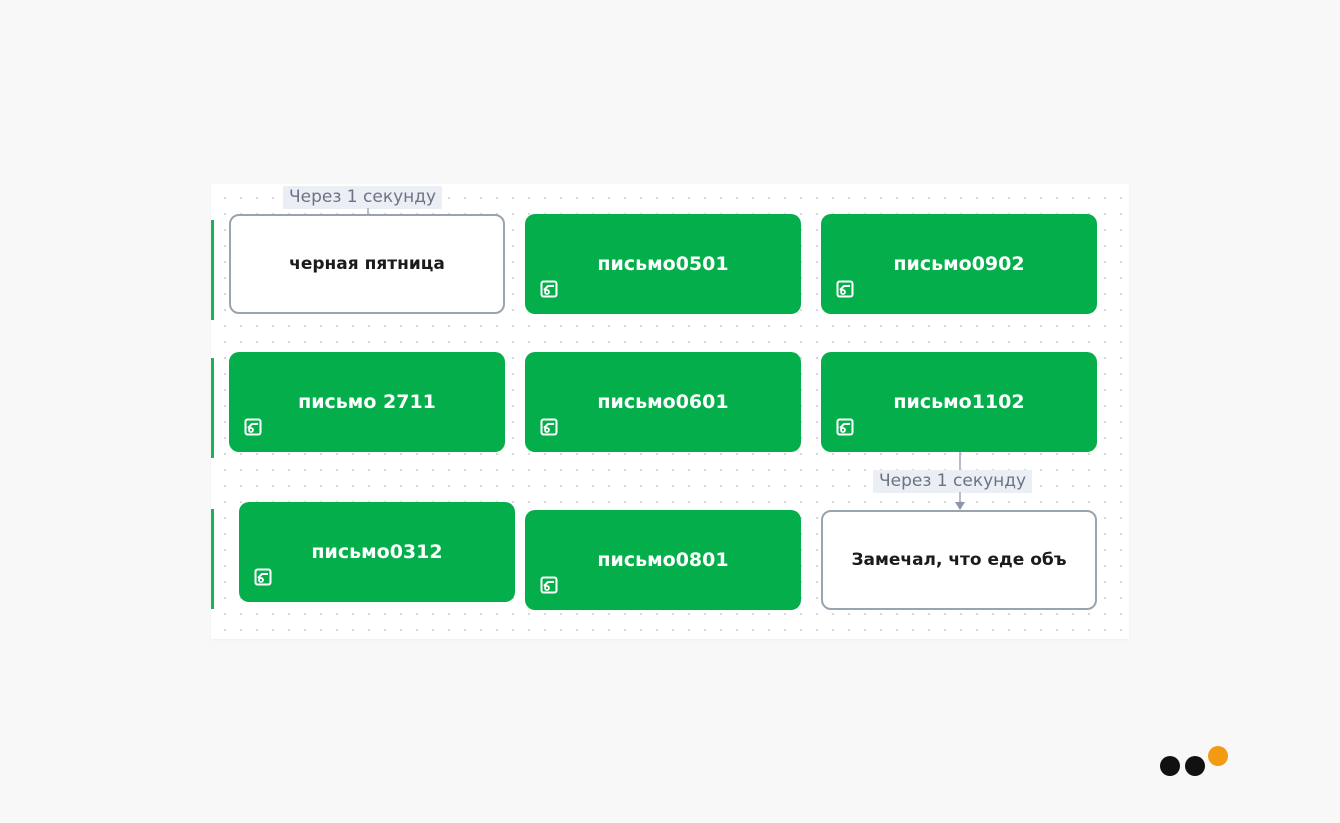 The image size is (1340, 823). I want to click on node-label: письмо0312, so click(377, 552).